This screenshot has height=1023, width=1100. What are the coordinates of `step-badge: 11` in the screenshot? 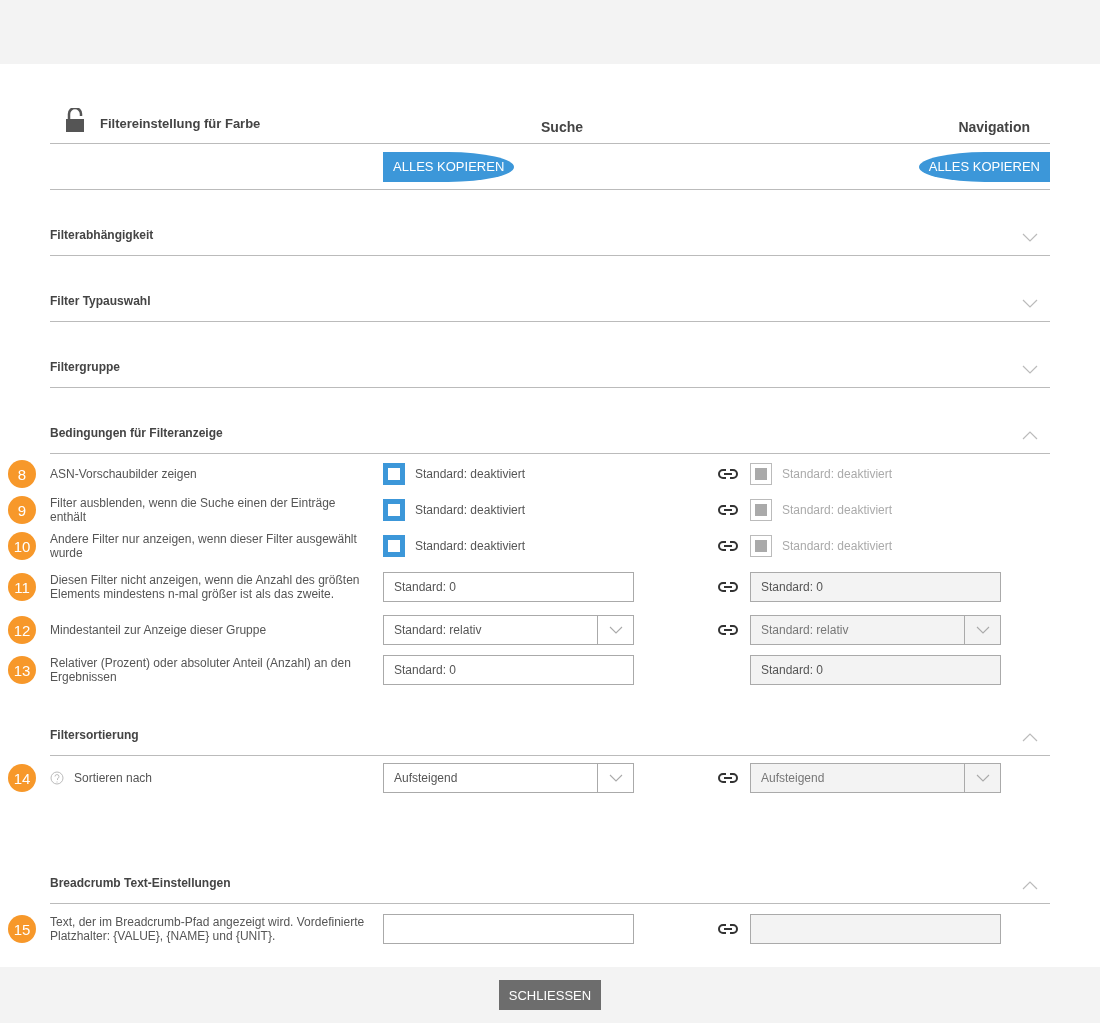 It's located at (22, 587).